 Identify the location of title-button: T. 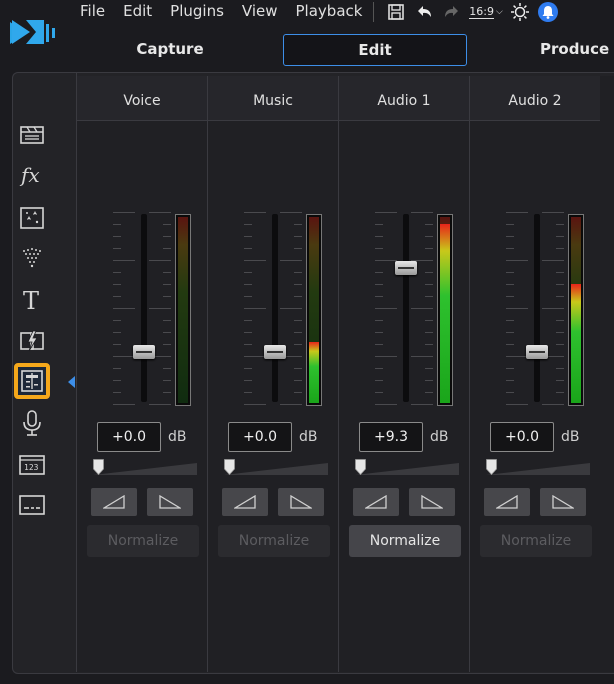
(32, 300).